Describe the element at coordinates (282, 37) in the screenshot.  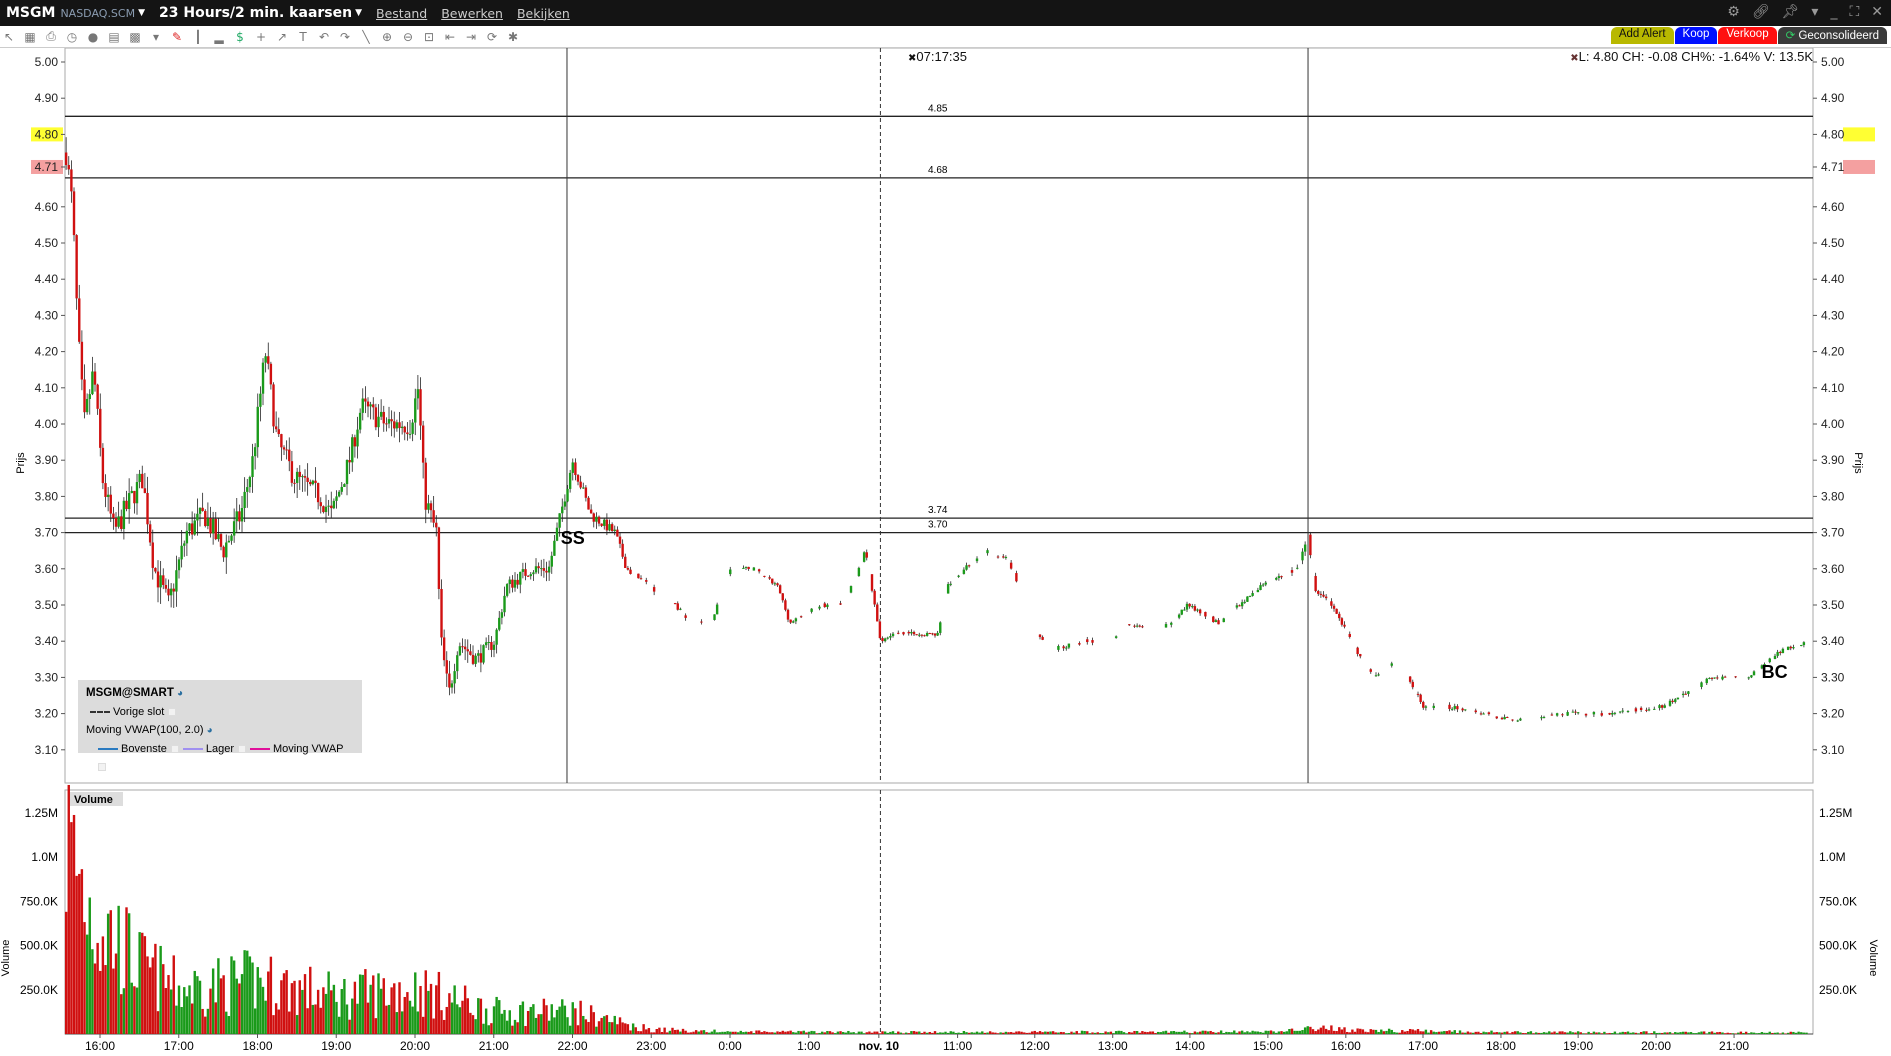
I see `arrow-icon: ↗` at that location.